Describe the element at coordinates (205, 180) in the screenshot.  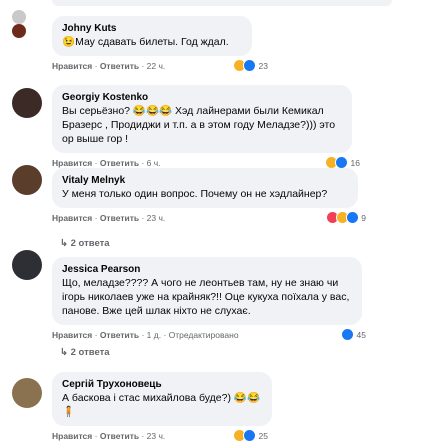
I see `comment-author: Vitaly Melnyk` at that location.